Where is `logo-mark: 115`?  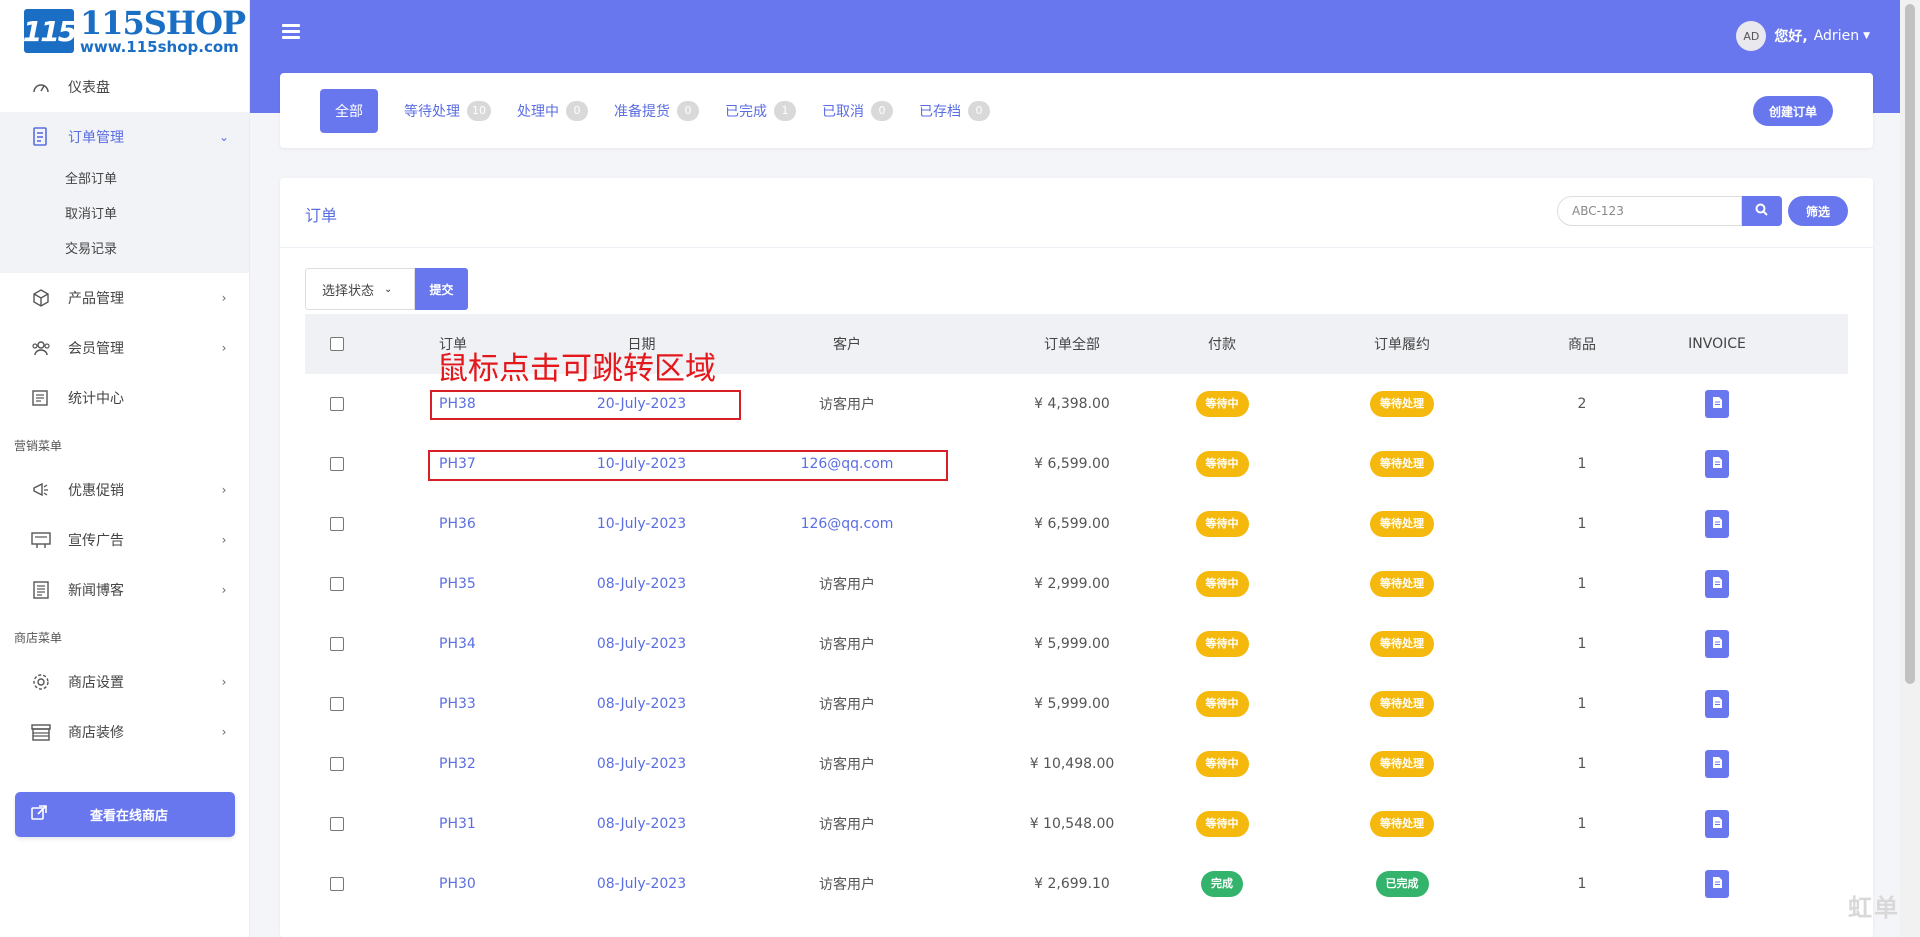
logo-mark: 115 is located at coordinates (50, 31).